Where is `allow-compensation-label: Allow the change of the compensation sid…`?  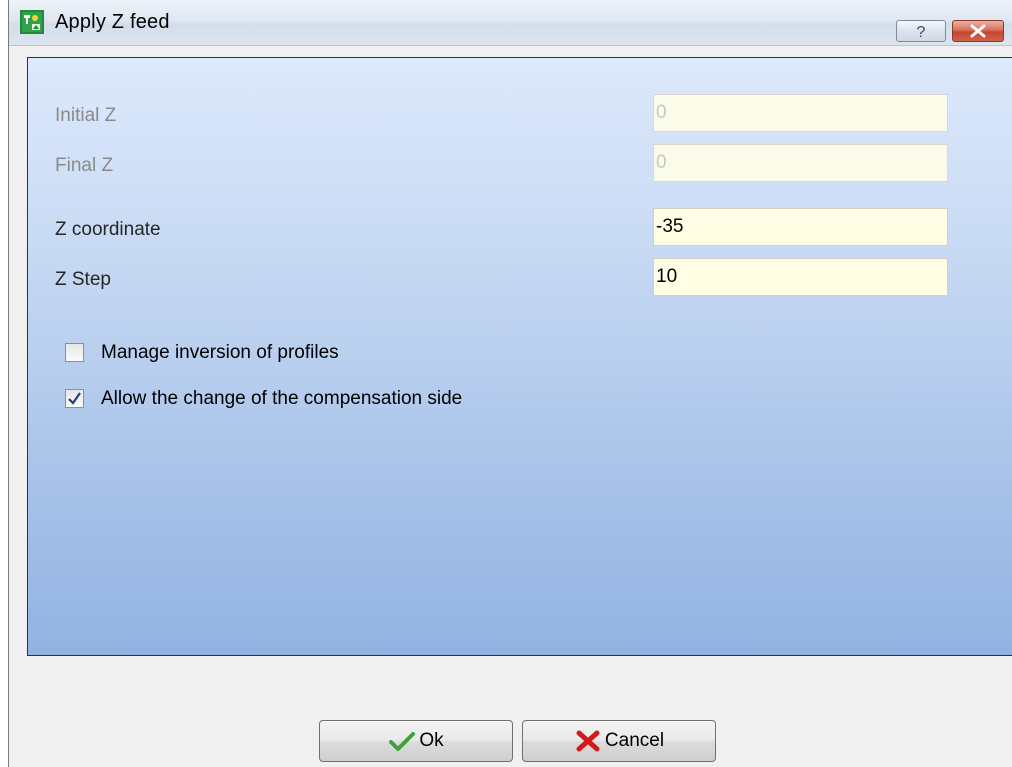
allow-compensation-label: Allow the change of the compensation sid… is located at coordinates (281, 399).